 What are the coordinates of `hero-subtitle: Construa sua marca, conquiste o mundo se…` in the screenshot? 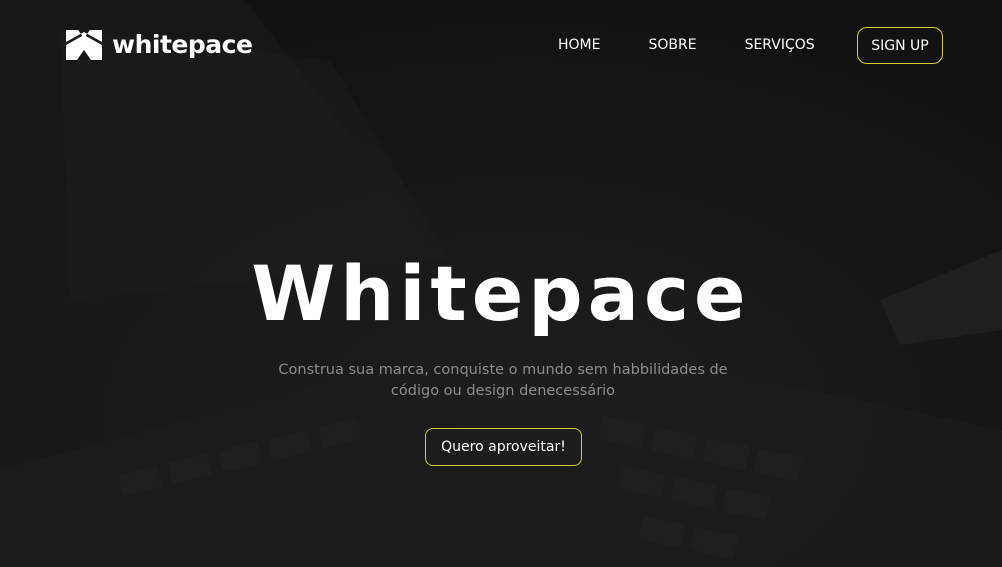 It's located at (503, 380).